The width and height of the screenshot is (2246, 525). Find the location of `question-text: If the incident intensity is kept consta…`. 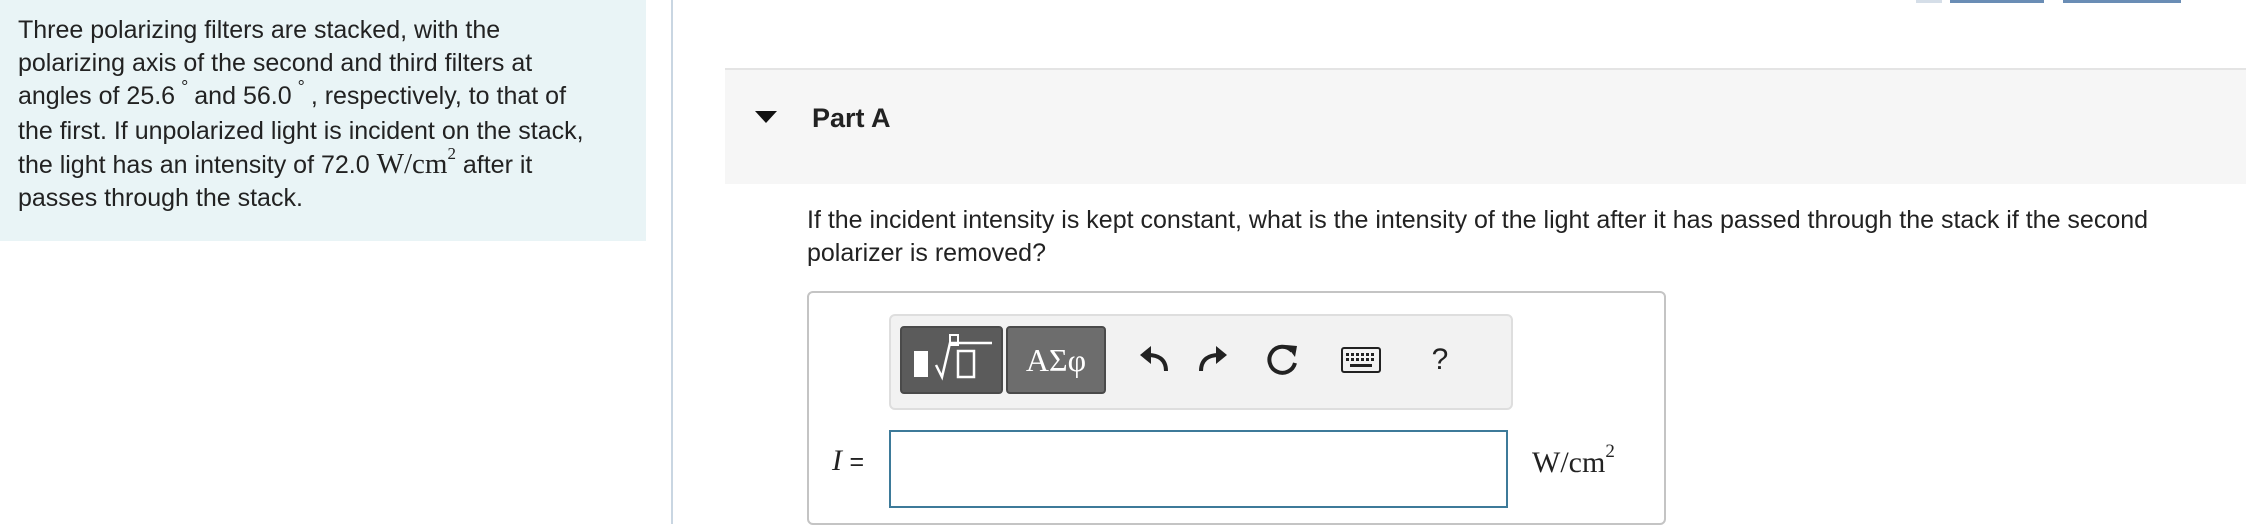

question-text: If the incident intensity is kept consta… is located at coordinates (1478, 236).